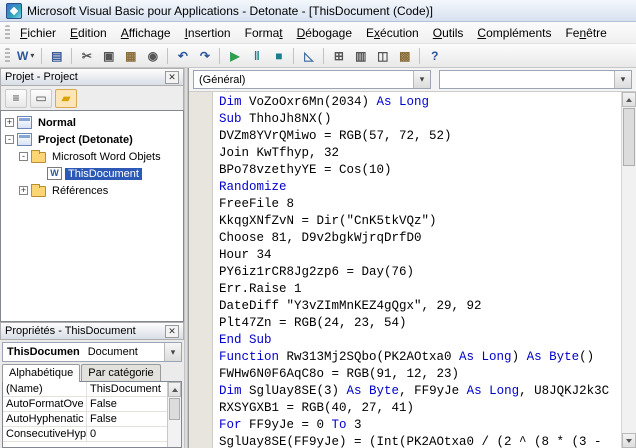 The width and height of the screenshot is (636, 448). What do you see at coordinates (86, 56) in the screenshot?
I see `cut-button: ✂` at bounding box center [86, 56].